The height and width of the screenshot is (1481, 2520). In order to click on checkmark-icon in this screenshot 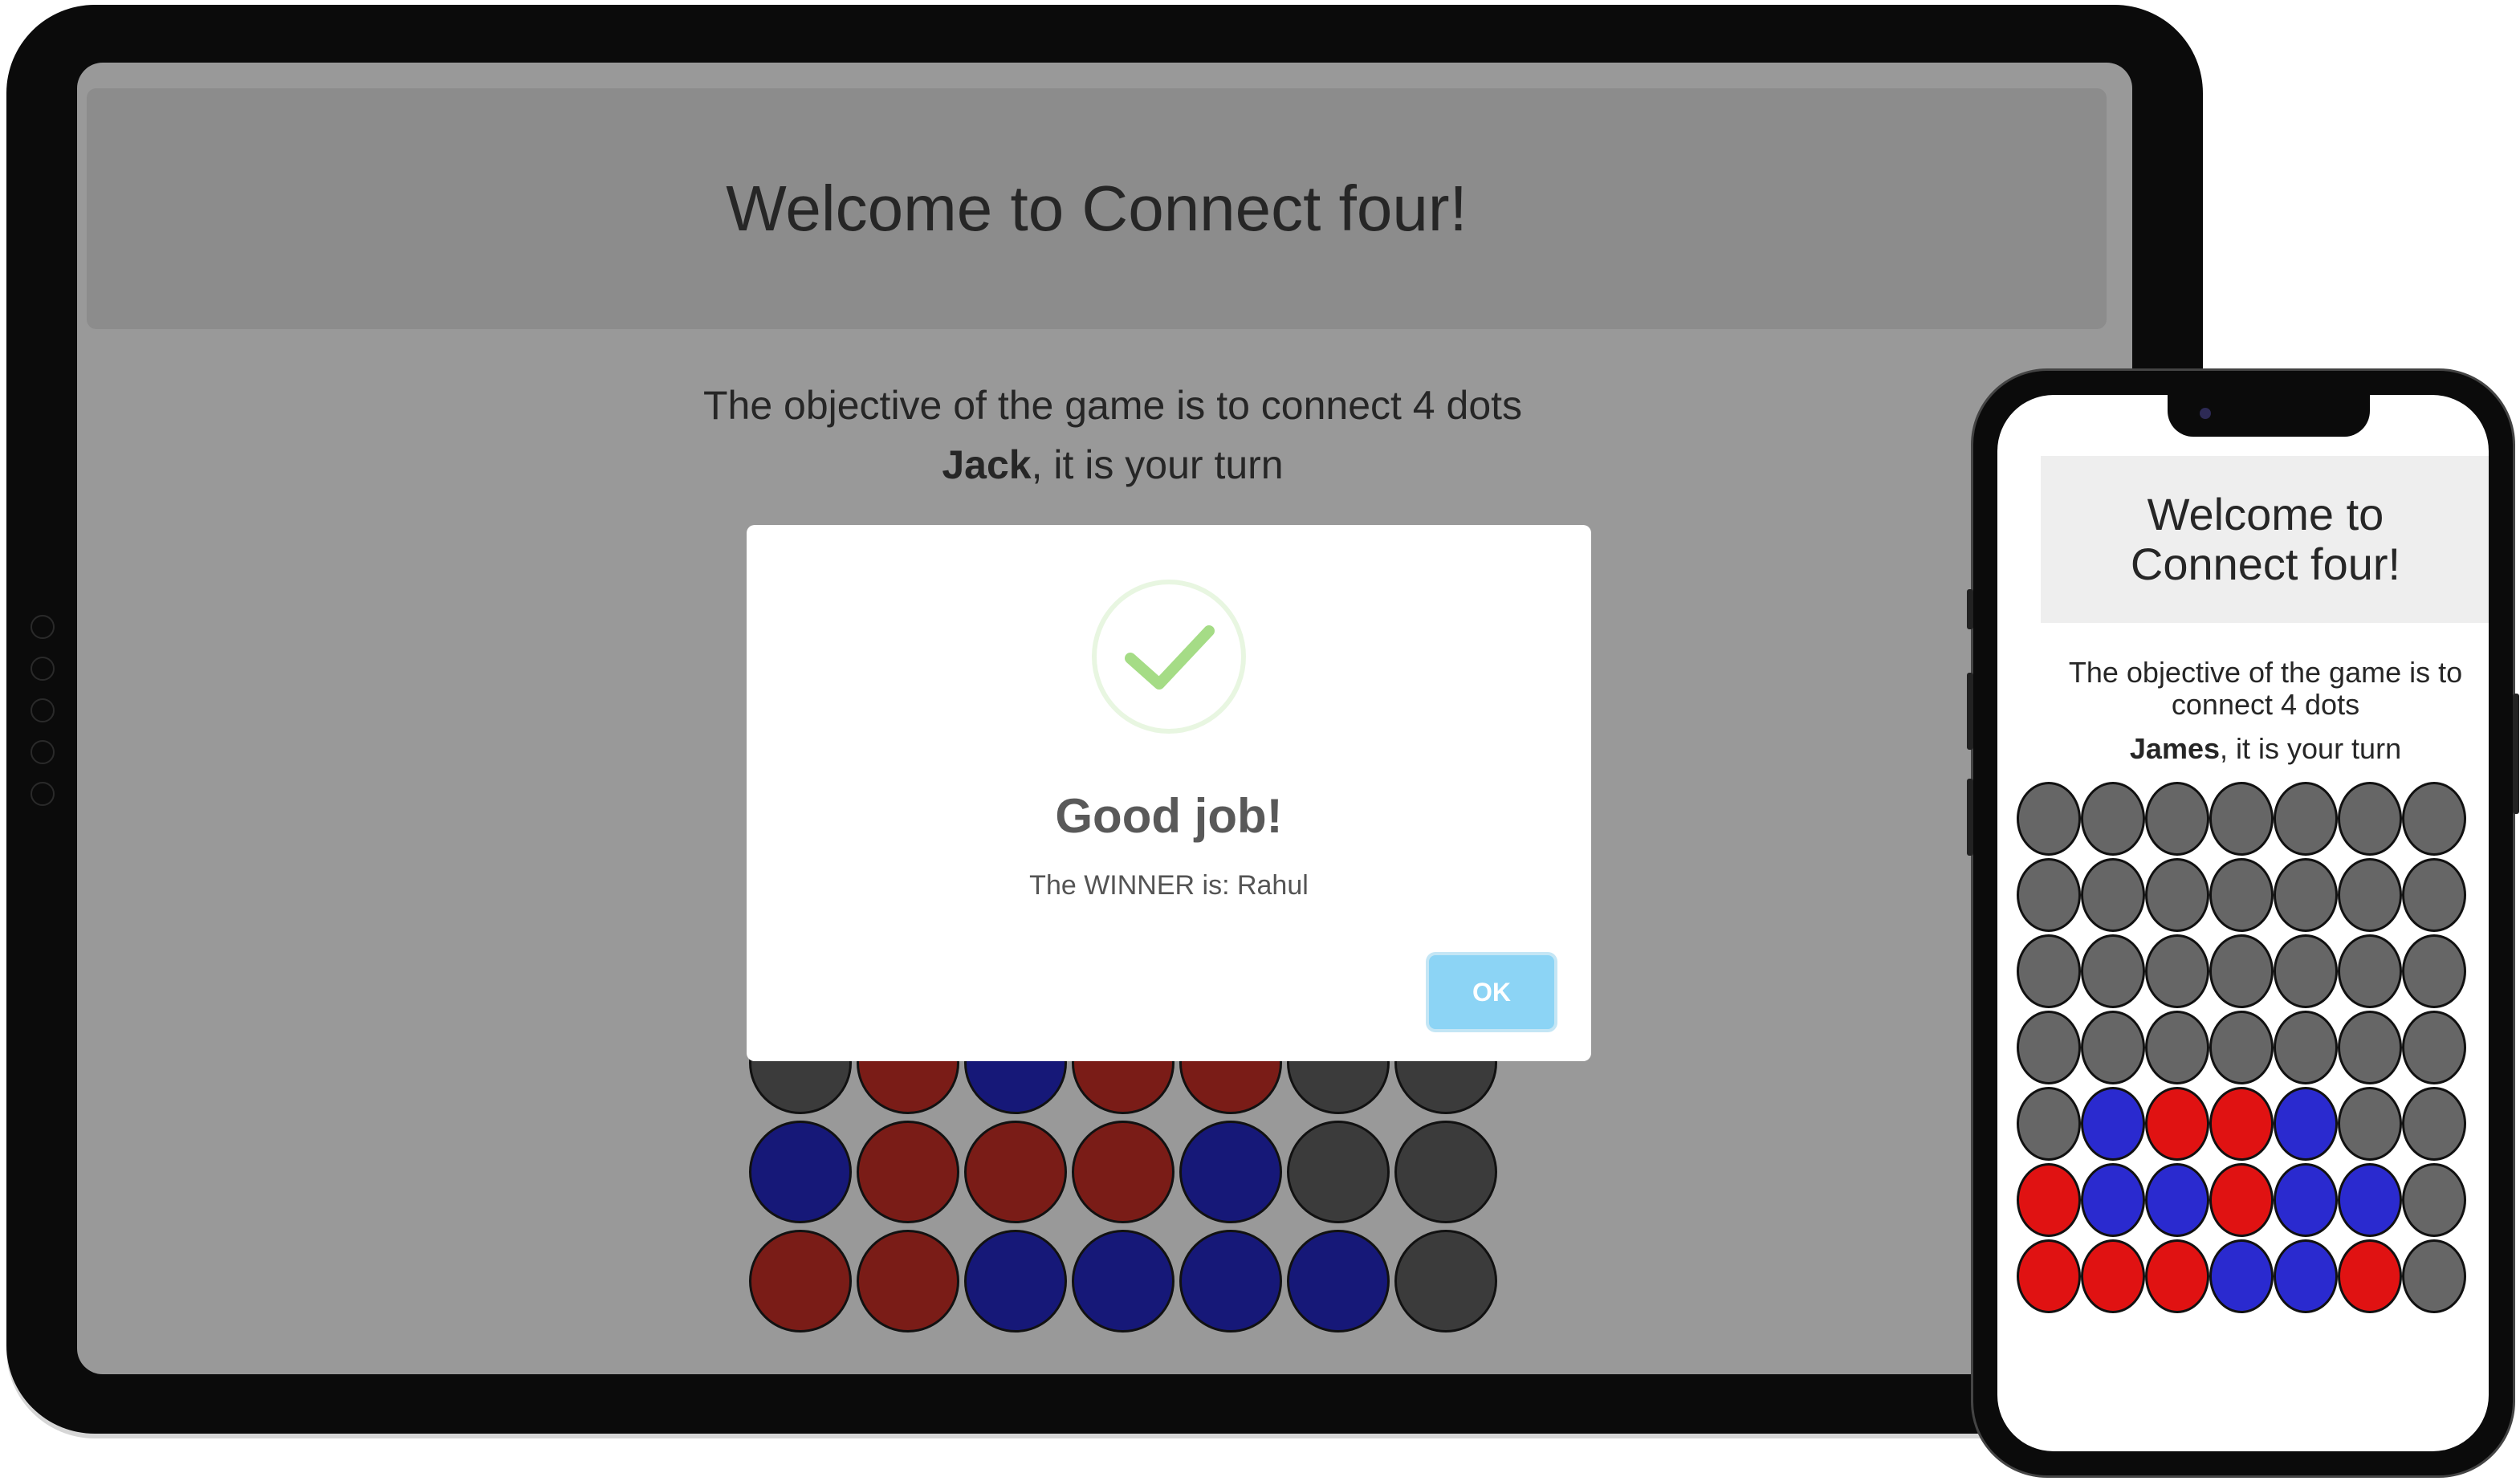, I will do `click(1170, 657)`.